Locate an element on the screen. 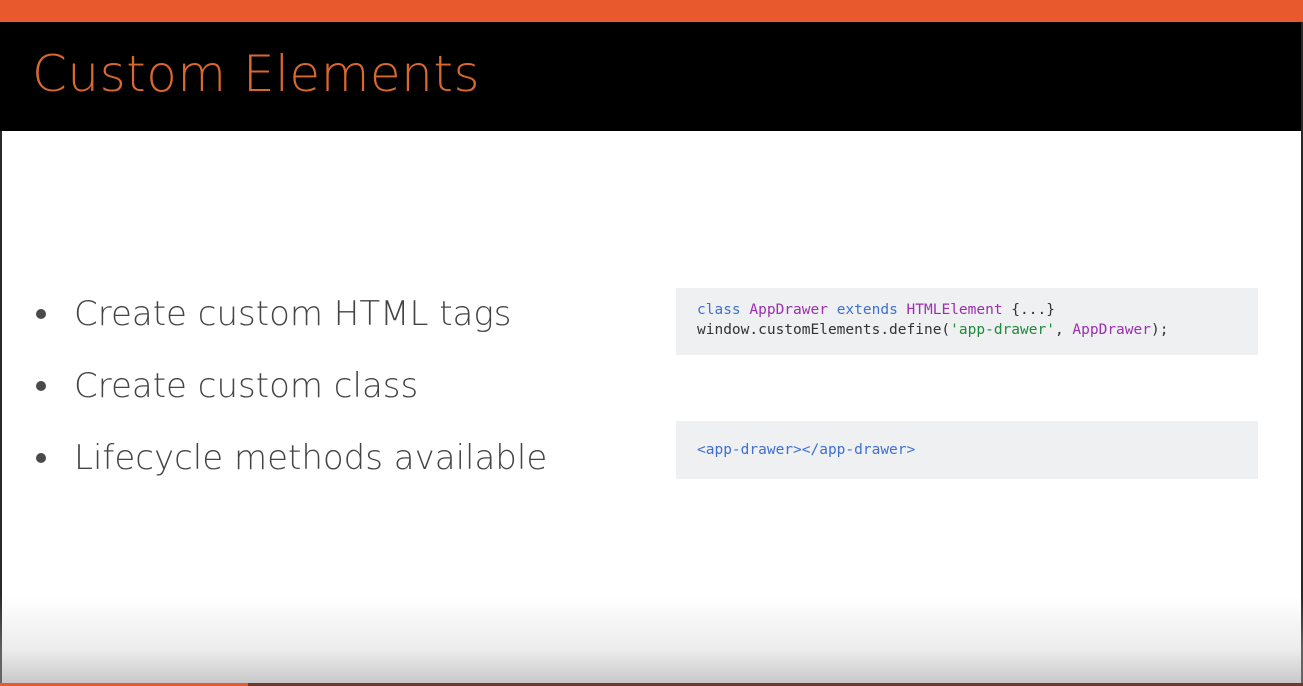 This screenshot has width=1303, height=686. bullet-item: Create custom class is located at coordinates (291, 386).